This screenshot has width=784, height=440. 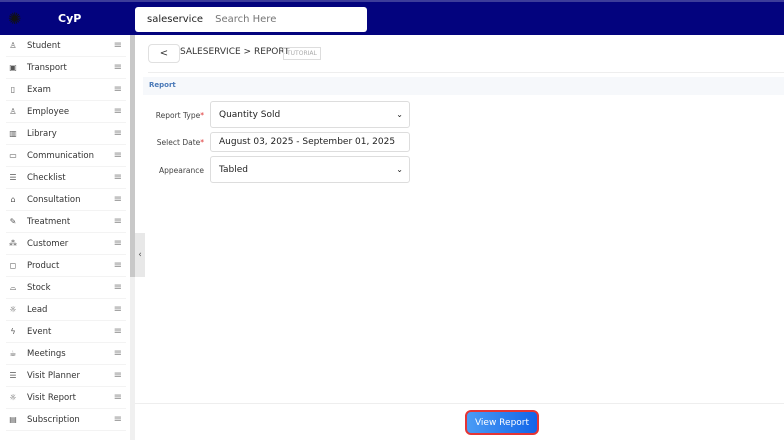 What do you see at coordinates (175, 19) in the screenshot?
I see `search-module: saleservice` at bounding box center [175, 19].